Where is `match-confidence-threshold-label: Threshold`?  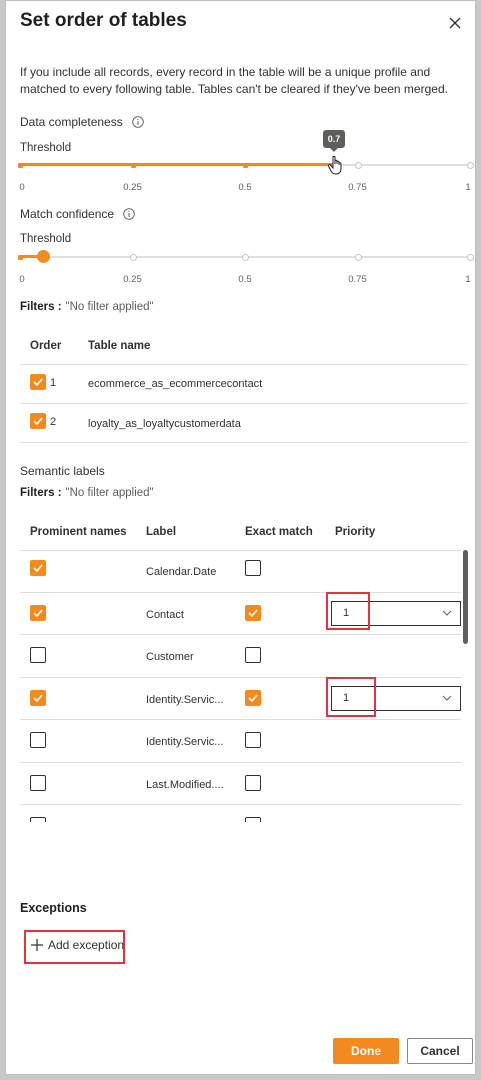 match-confidence-threshold-label: Threshold is located at coordinates (46, 239).